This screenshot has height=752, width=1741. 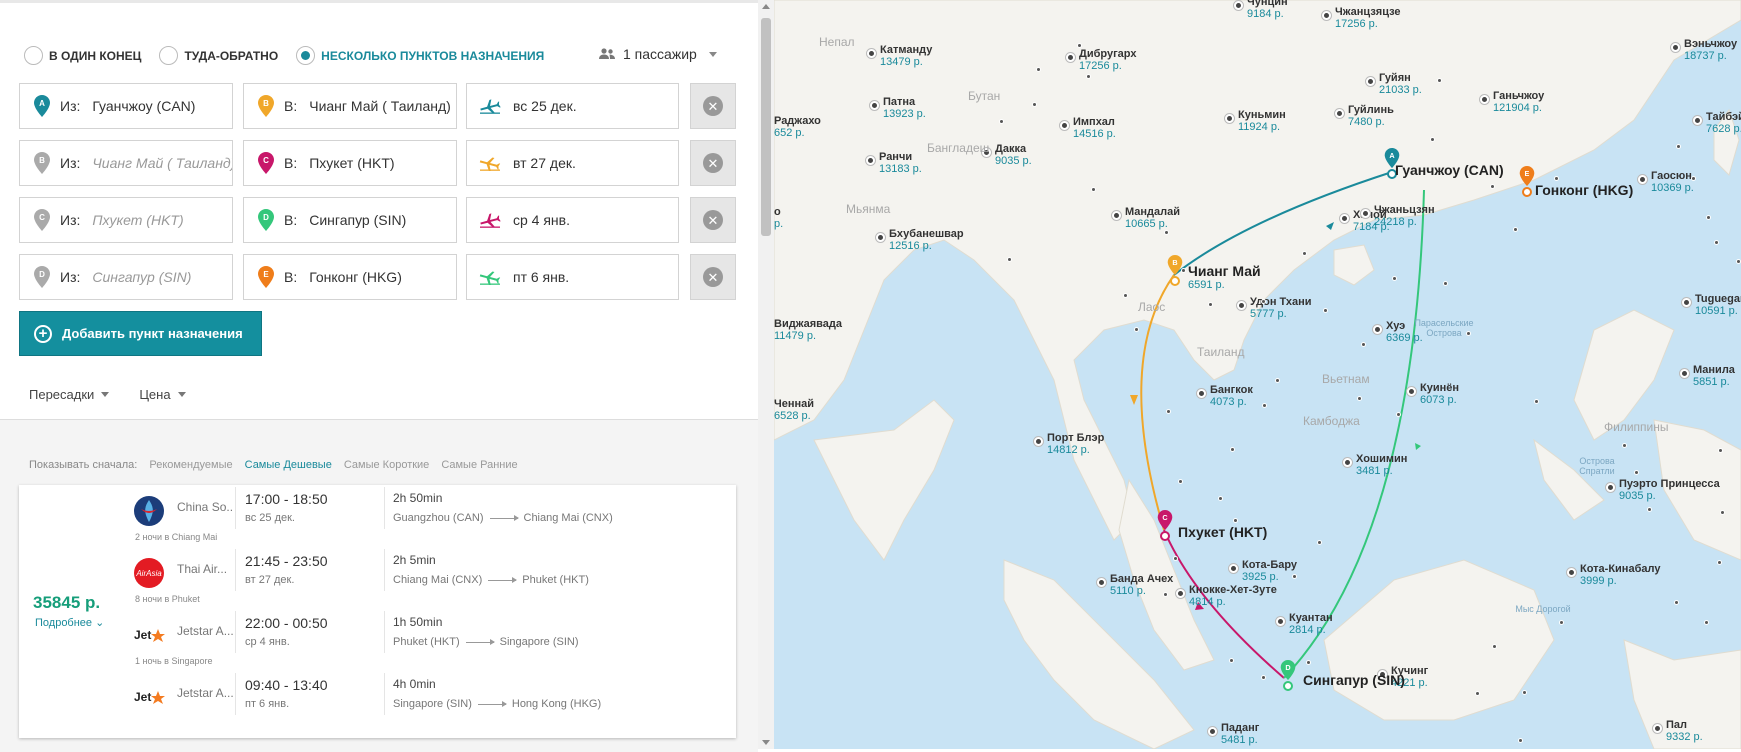 What do you see at coordinates (1449, 170) in the screenshot?
I see `route-city-label: Гуанчжоу (CAN)` at bounding box center [1449, 170].